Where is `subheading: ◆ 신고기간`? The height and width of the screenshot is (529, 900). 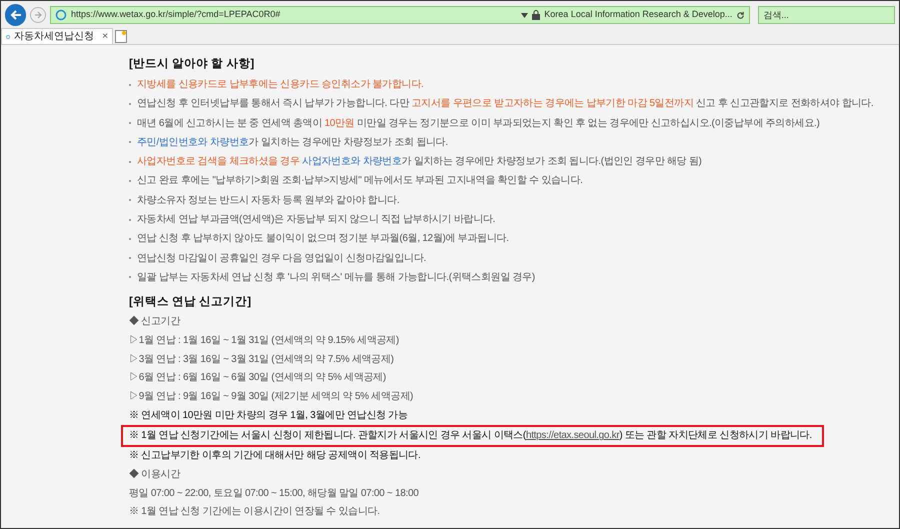
subheading: ◆ 신고기간 is located at coordinates (155, 322).